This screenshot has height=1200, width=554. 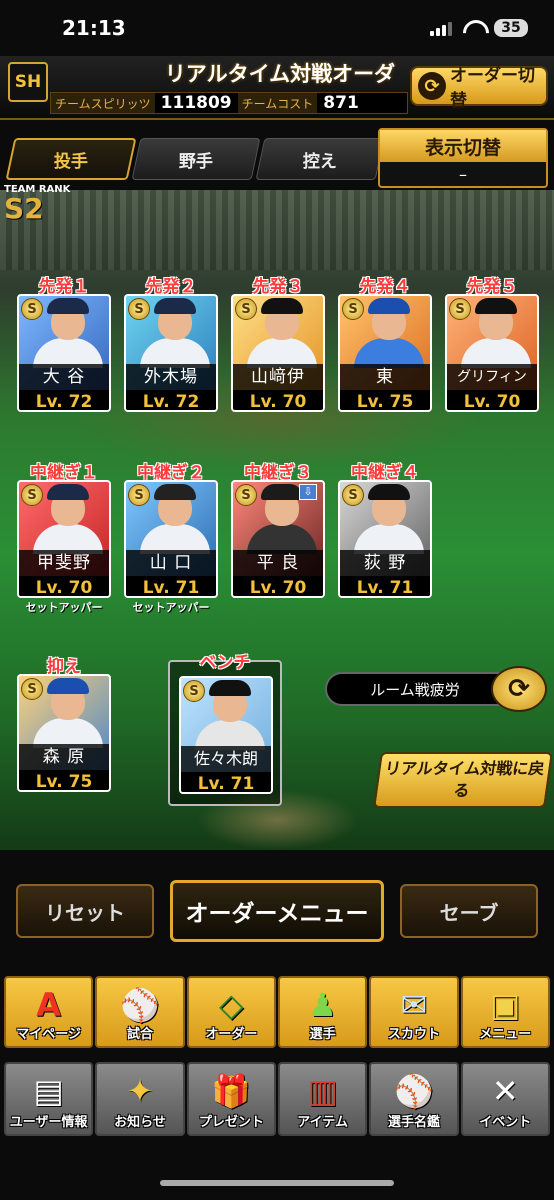 I want to click on signal-icon, so click(x=441, y=28).